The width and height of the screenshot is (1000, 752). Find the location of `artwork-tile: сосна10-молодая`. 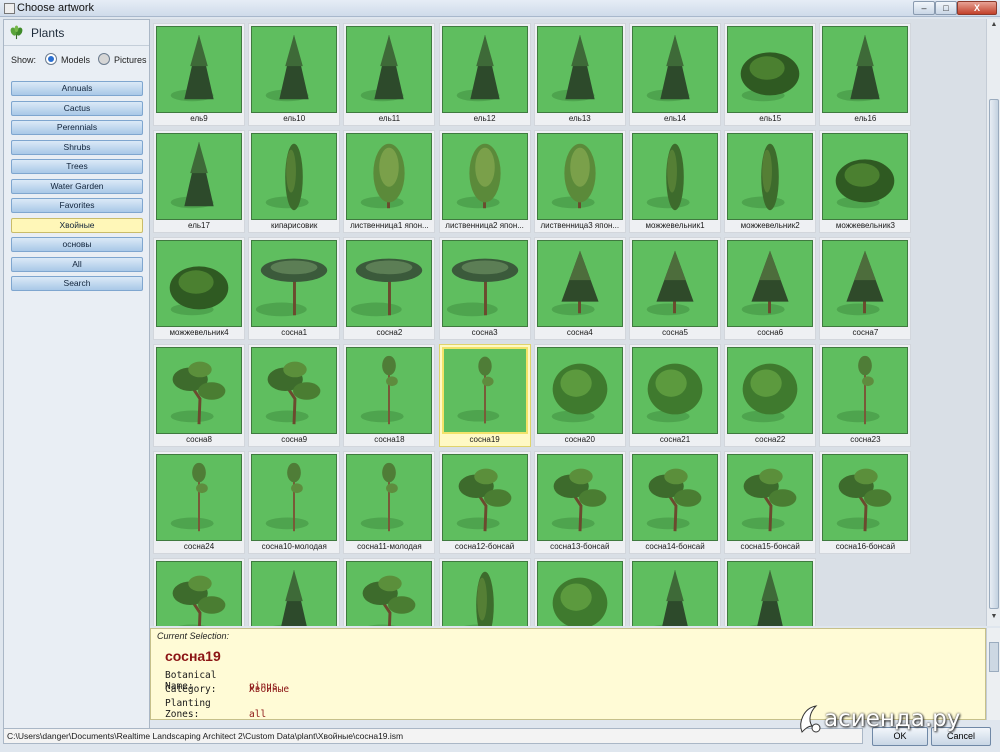

artwork-tile: сосна10-молодая is located at coordinates (294, 502).